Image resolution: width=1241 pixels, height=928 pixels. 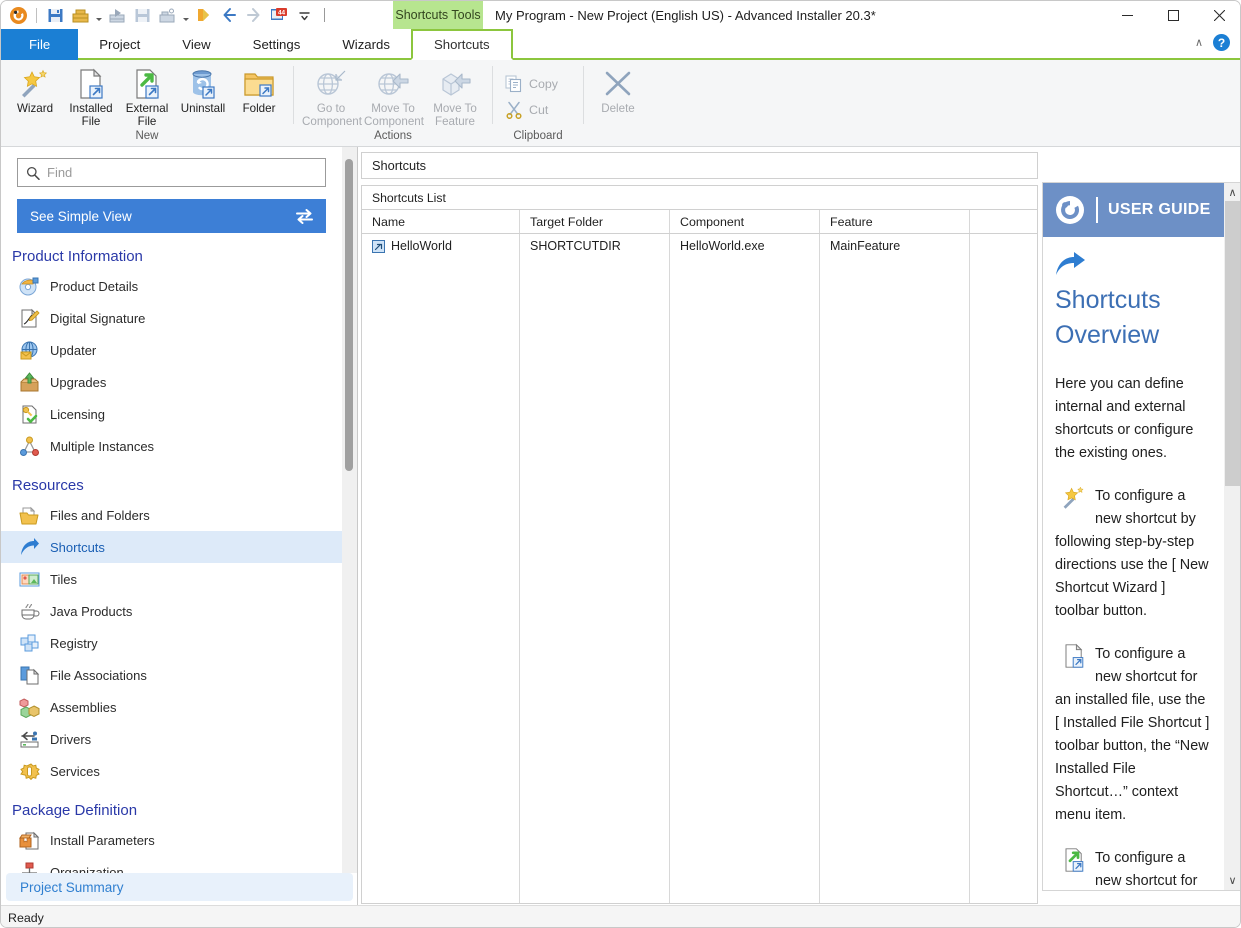 What do you see at coordinates (26, 917) in the screenshot?
I see `status-text: Ready` at bounding box center [26, 917].